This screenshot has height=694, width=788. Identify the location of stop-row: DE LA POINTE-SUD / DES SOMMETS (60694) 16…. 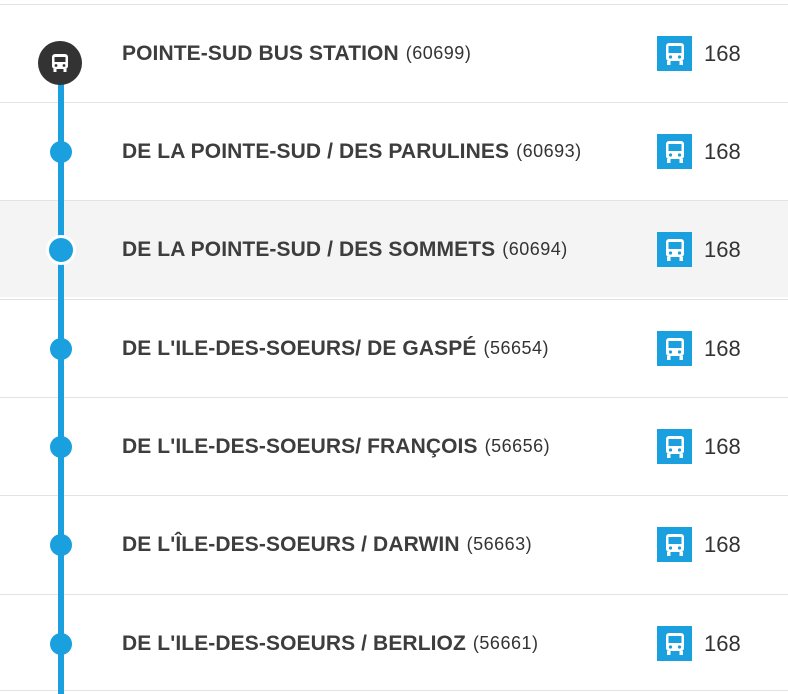
(394, 248).